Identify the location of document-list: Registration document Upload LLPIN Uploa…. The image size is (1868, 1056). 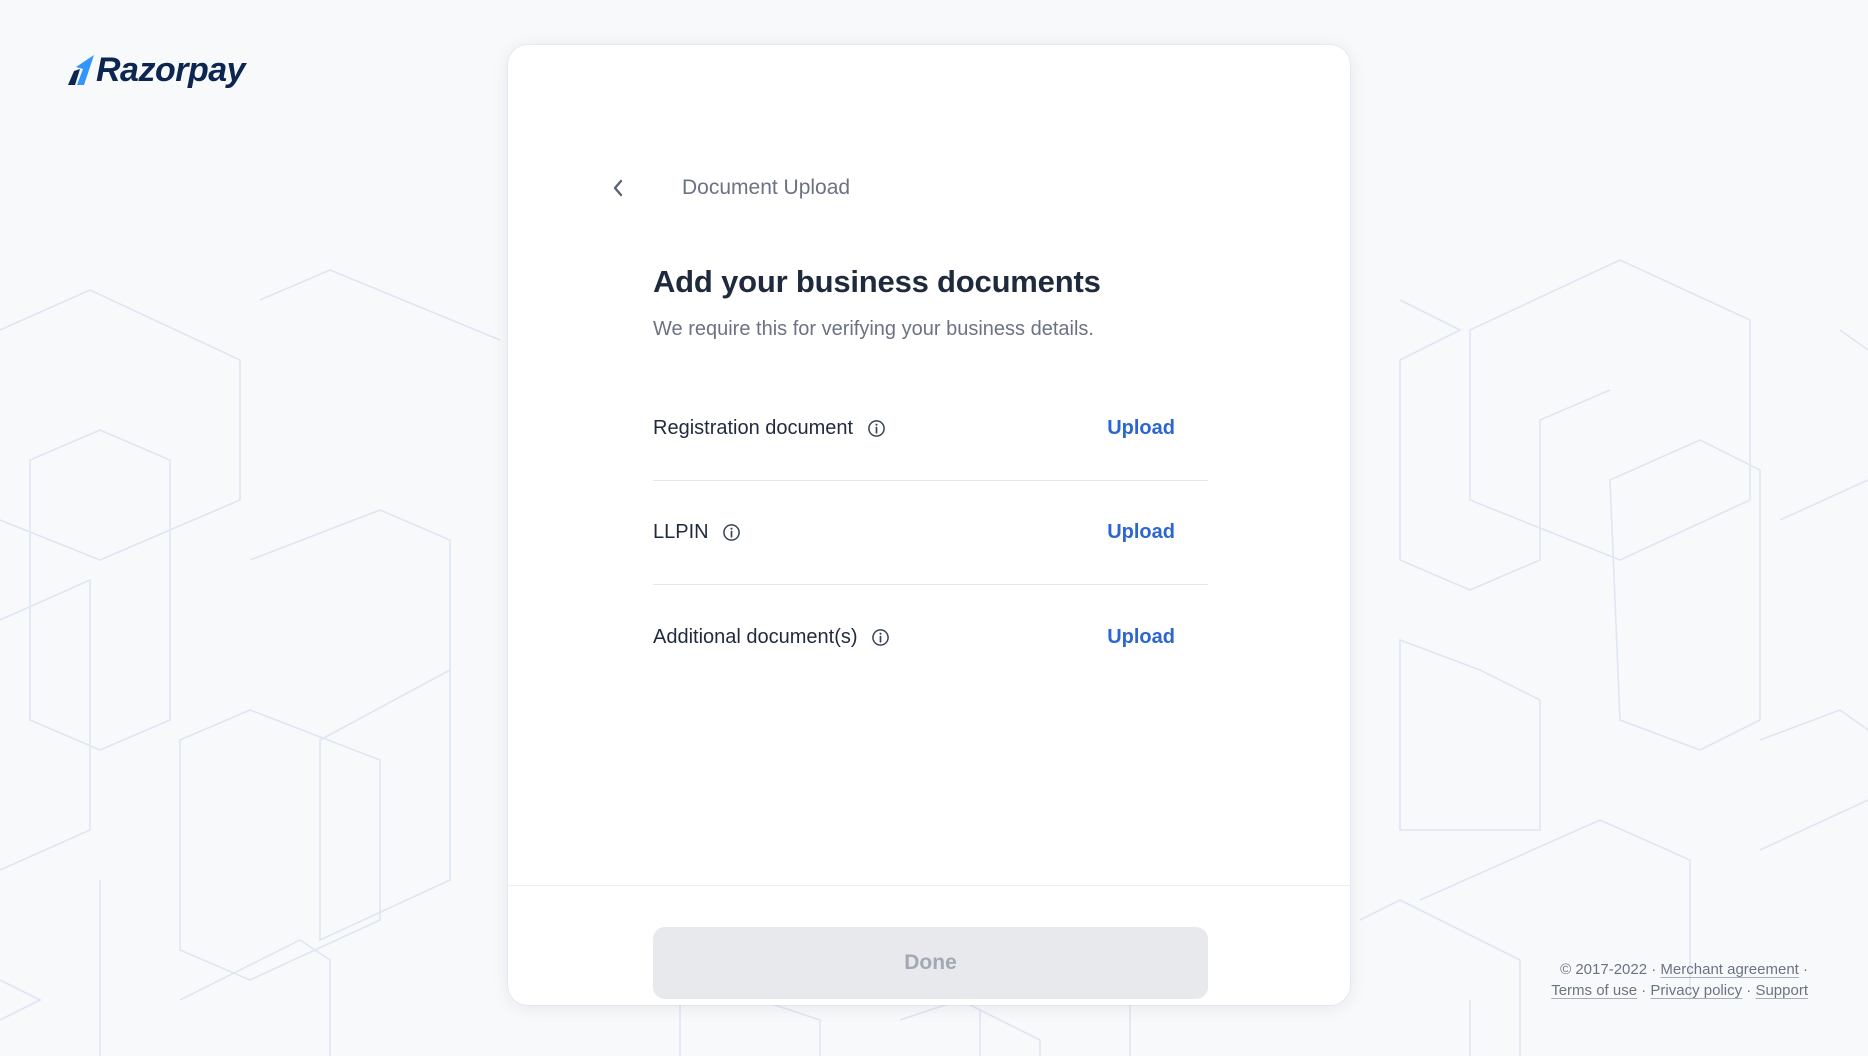
(930, 533).